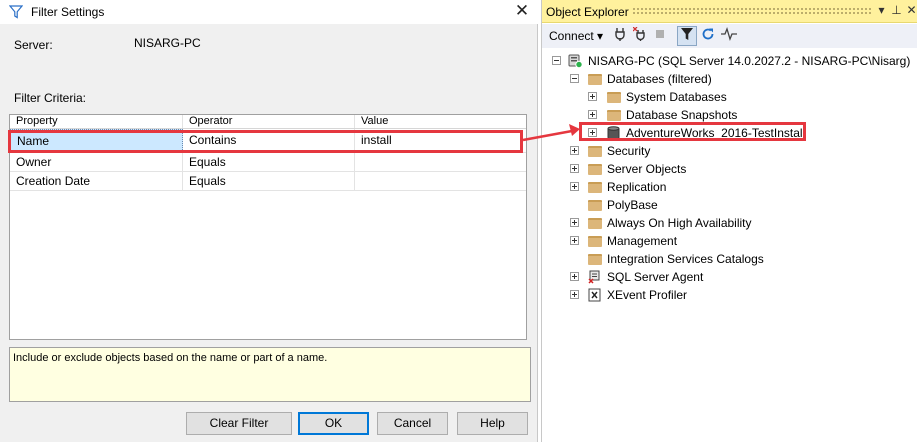  What do you see at coordinates (412, 423) in the screenshot?
I see `cancel-button: Cancel` at bounding box center [412, 423].